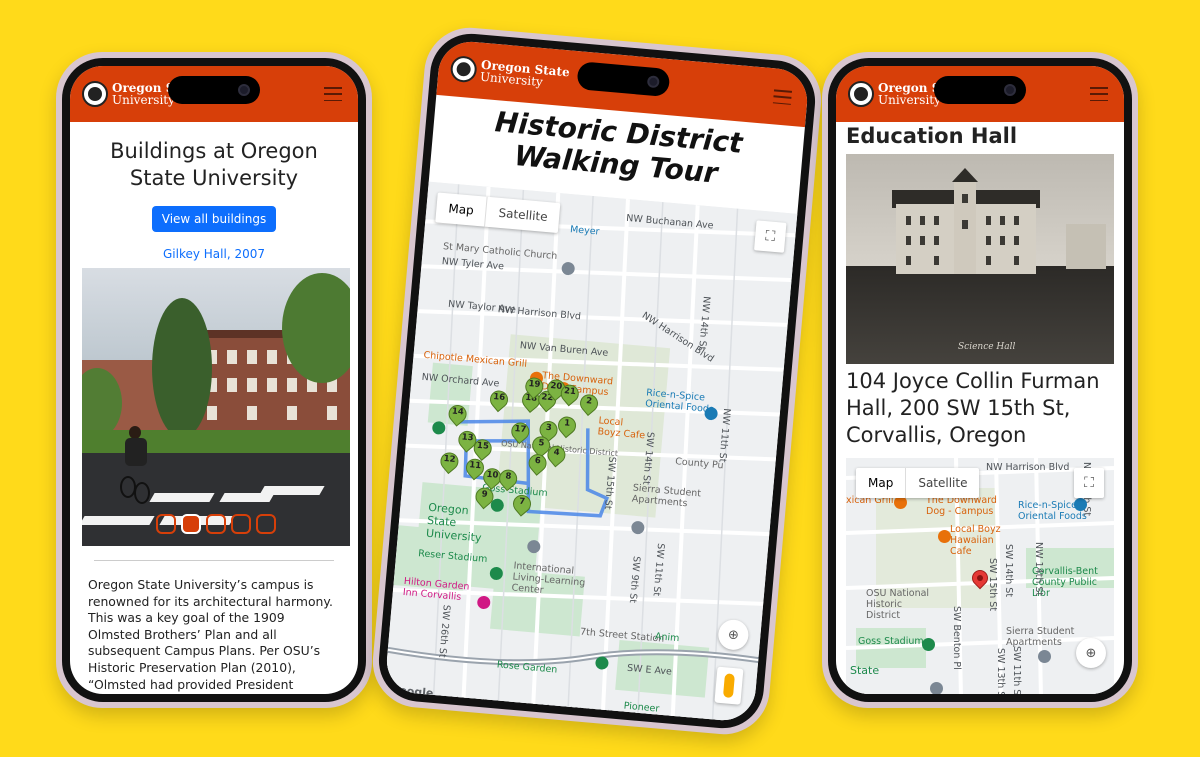 The width and height of the screenshot is (1200, 757). I want to click on tour-stop-marker: 14, so click(457, 415).